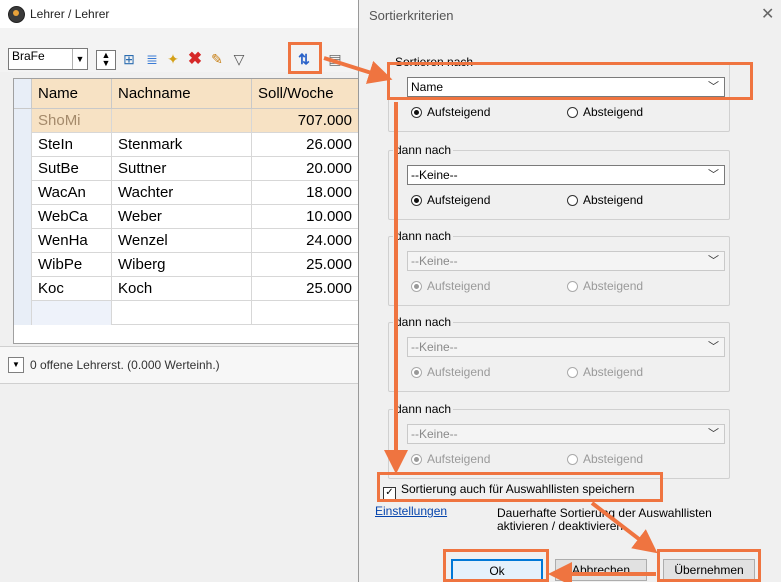 This screenshot has height=582, width=781. Describe the element at coordinates (358, 70) in the screenshot. I see `arrow-to-sort-field` at that location.